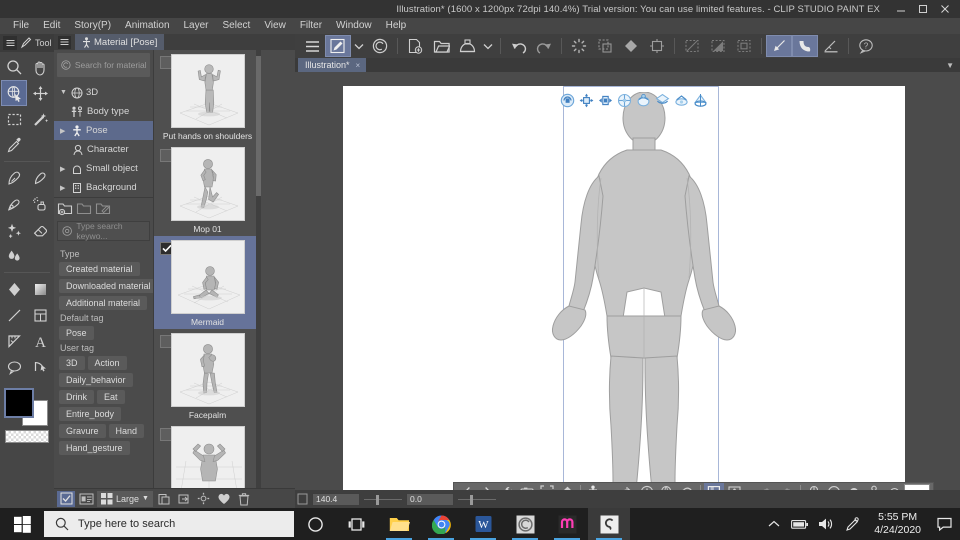 The width and height of the screenshot is (960, 540). What do you see at coordinates (14, 256) in the screenshot?
I see `blend-tool` at bounding box center [14, 256].